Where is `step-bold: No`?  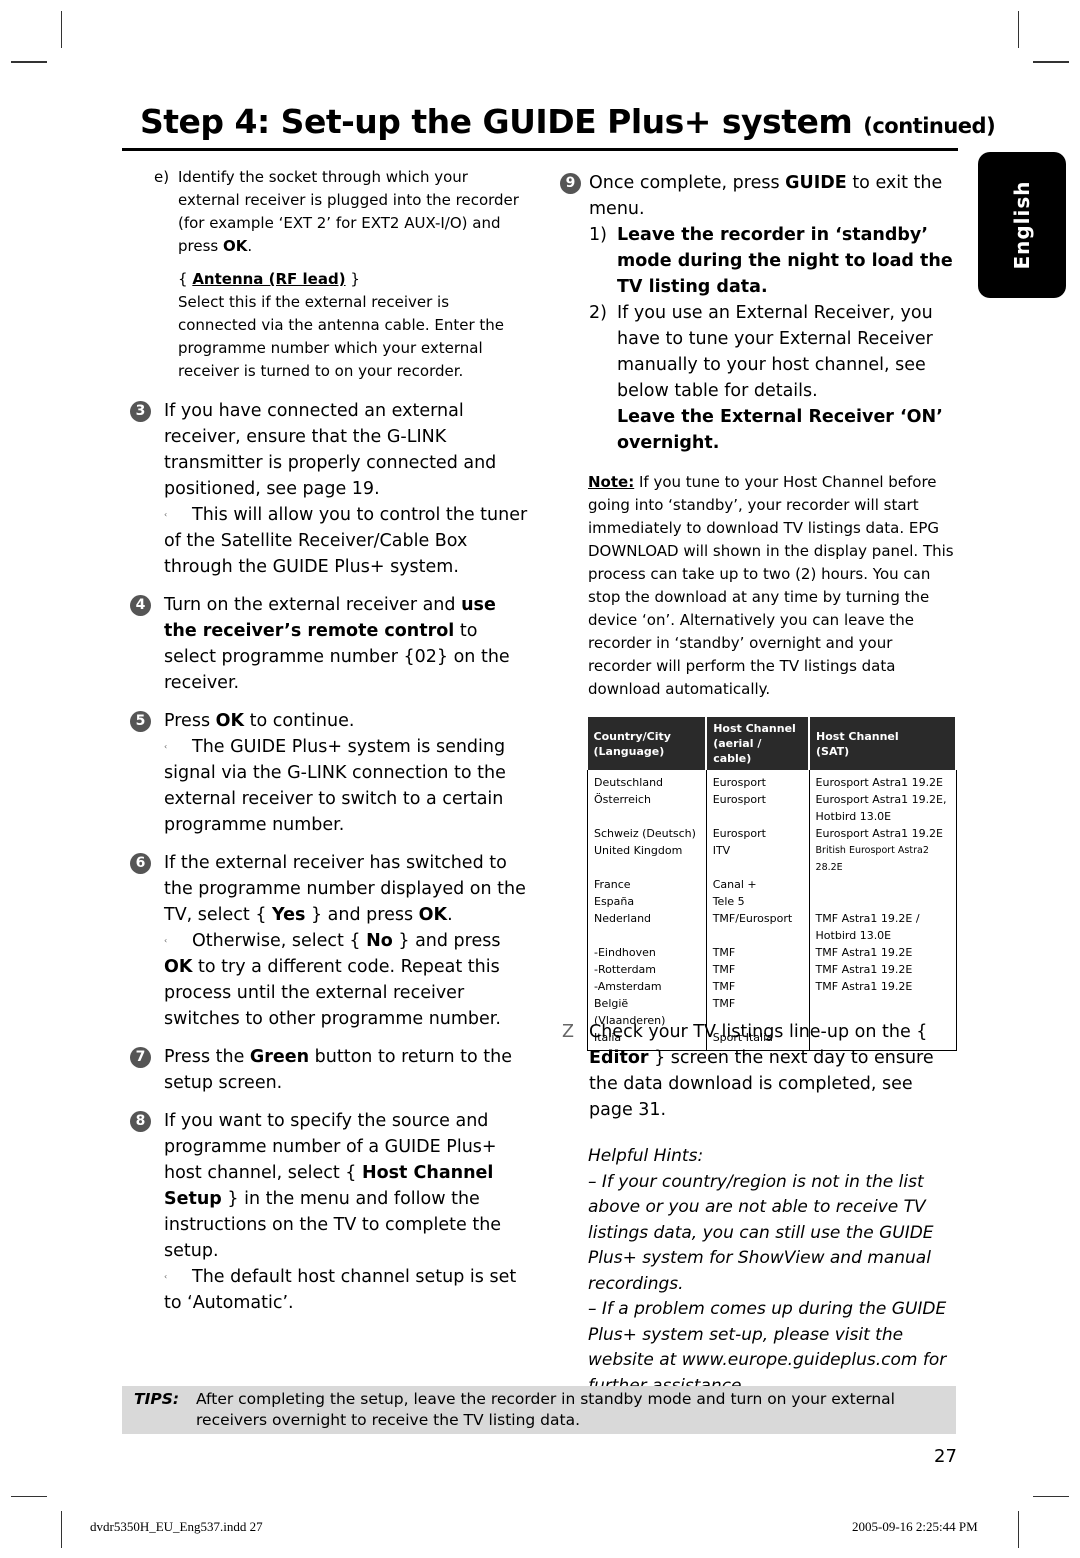 step-bold: No is located at coordinates (379, 941).